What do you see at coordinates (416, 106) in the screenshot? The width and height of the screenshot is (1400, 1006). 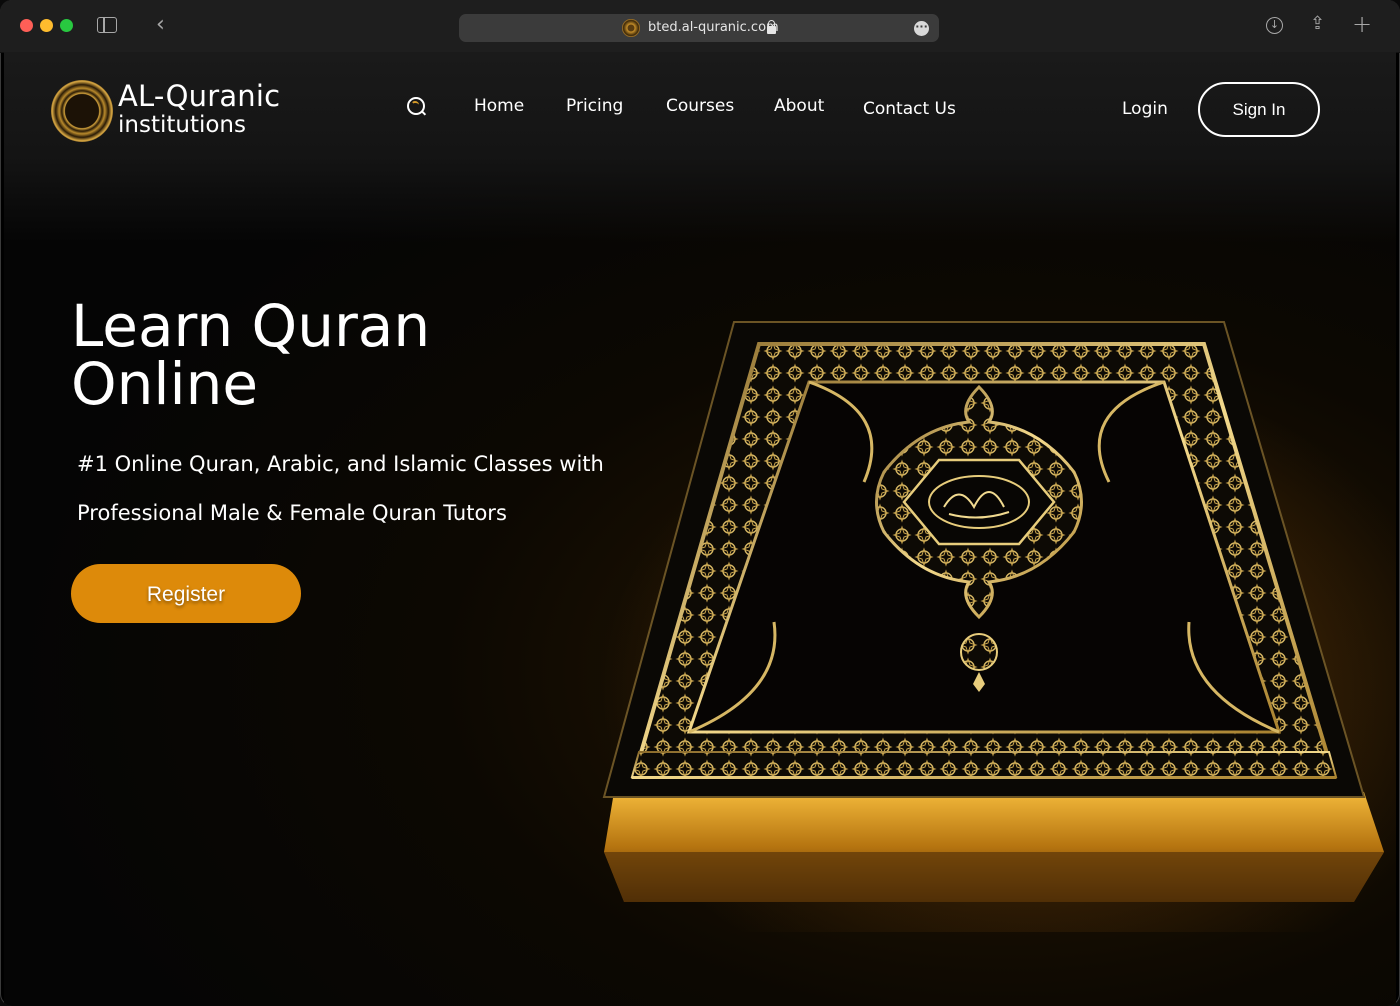 I see `search-icon` at bounding box center [416, 106].